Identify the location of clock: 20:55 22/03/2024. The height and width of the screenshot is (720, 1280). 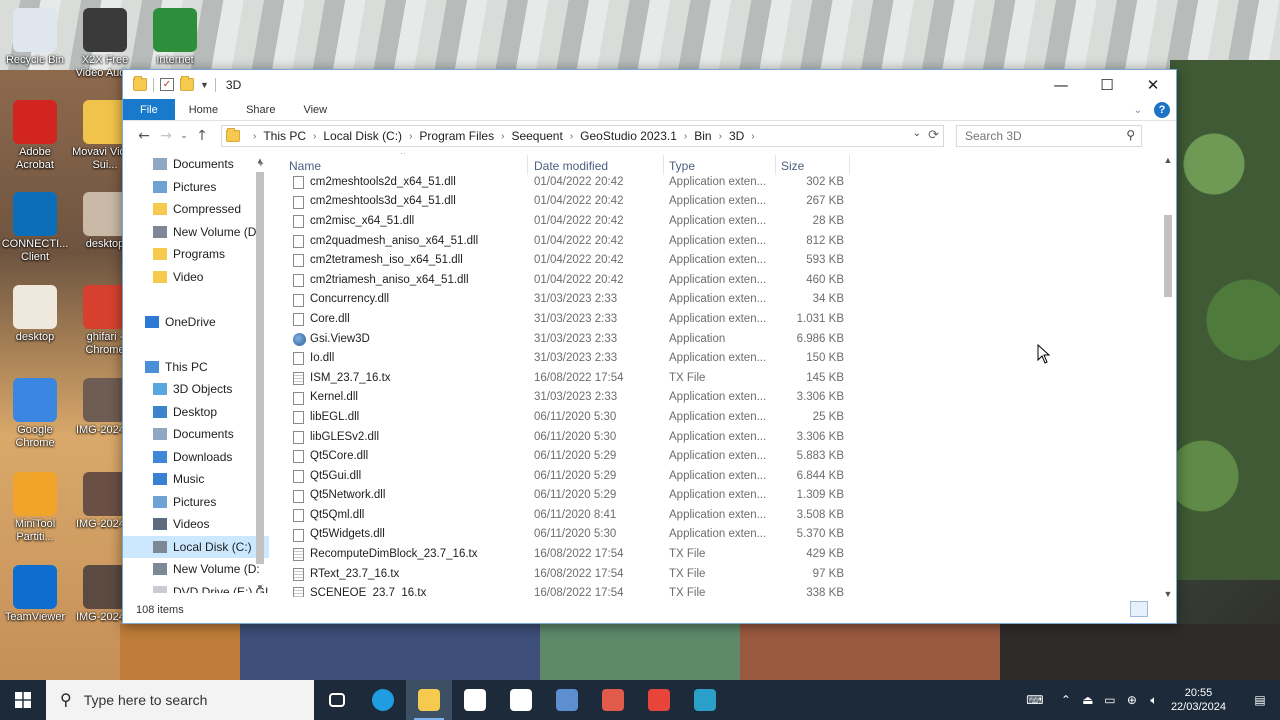
(1198, 700).